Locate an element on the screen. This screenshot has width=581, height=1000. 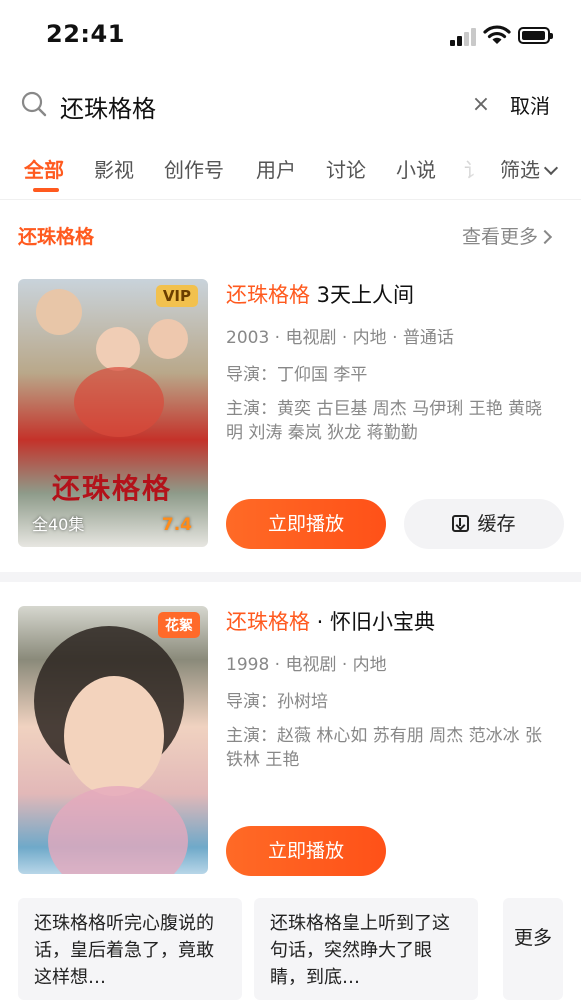
cancel-button: 取消 is located at coordinates (530, 104).